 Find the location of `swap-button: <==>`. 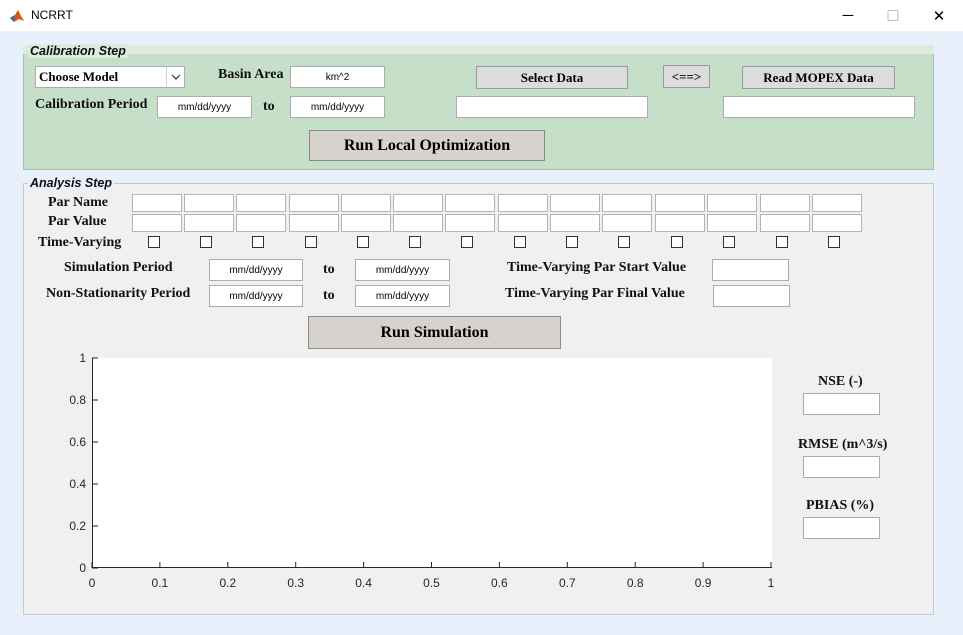

swap-button: <==> is located at coordinates (686, 76).